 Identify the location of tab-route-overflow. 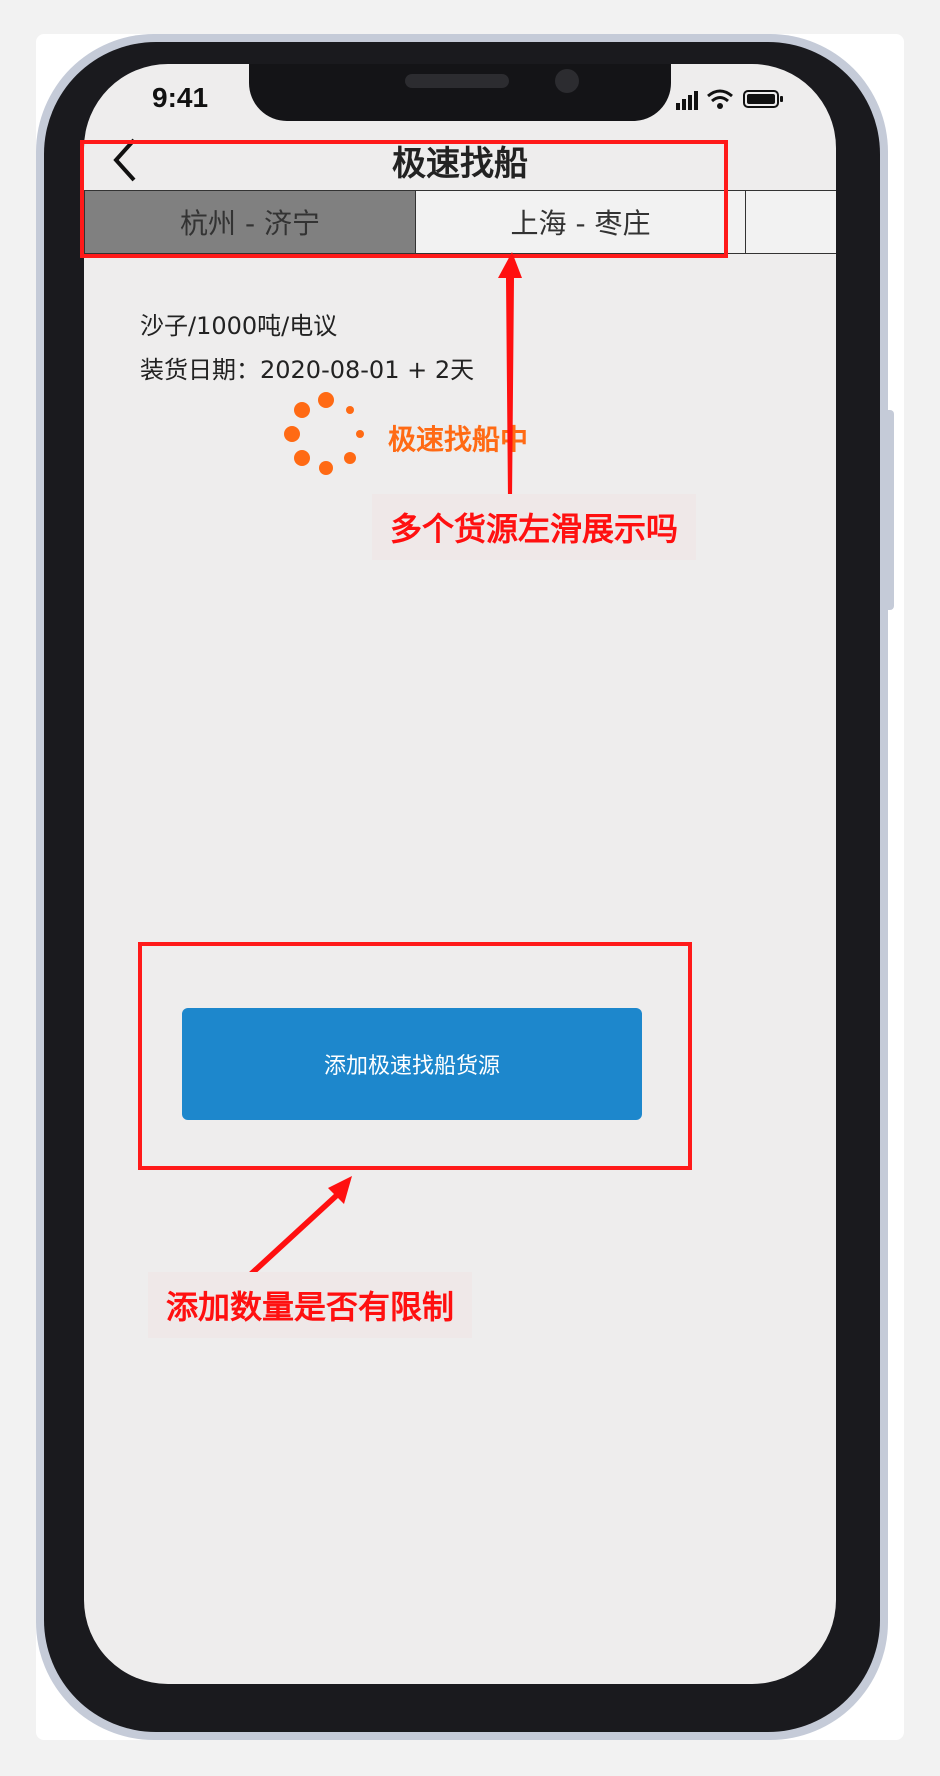
(791, 222).